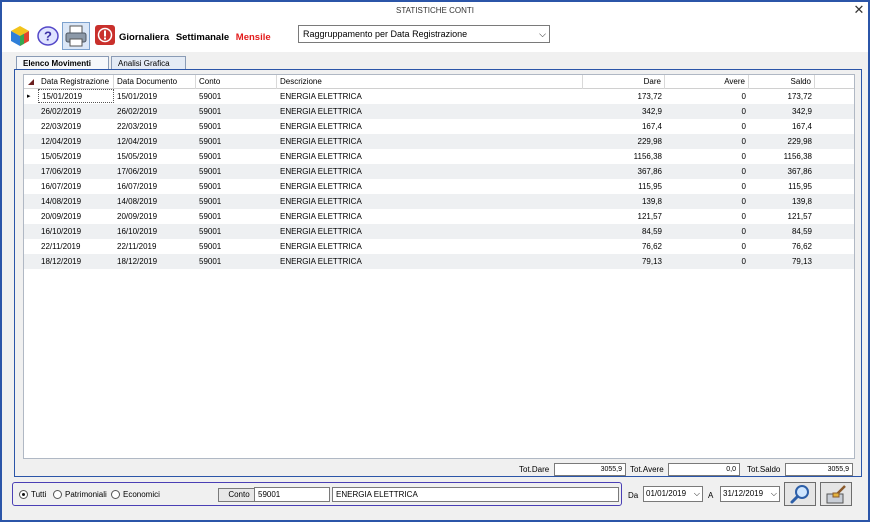 The width and height of the screenshot is (870, 522). Describe the element at coordinates (76, 216) in the screenshot. I see `cell-data-registrazione: 20/09/2019` at that location.